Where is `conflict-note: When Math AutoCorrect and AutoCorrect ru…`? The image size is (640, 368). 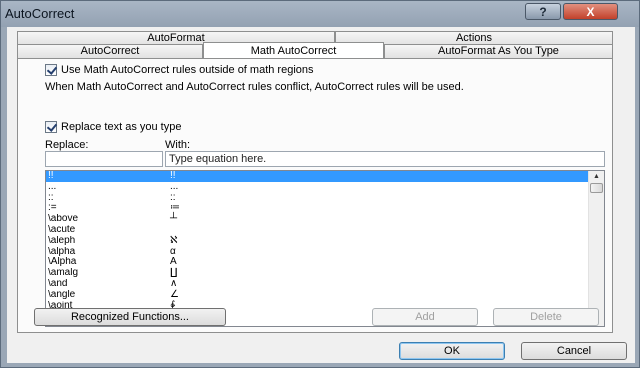
conflict-note: When Math AutoCorrect and AutoCorrect ru… is located at coordinates (254, 87).